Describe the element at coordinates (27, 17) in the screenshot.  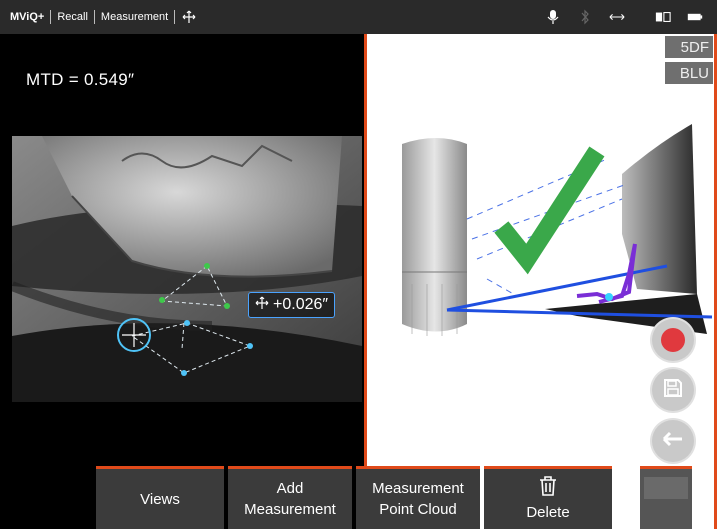
I see `app-brand: MViQ+` at that location.